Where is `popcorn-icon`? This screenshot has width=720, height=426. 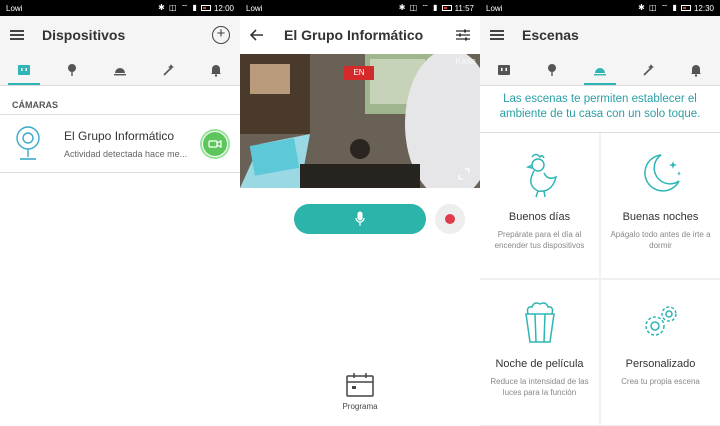 popcorn-icon is located at coordinates (539, 322).